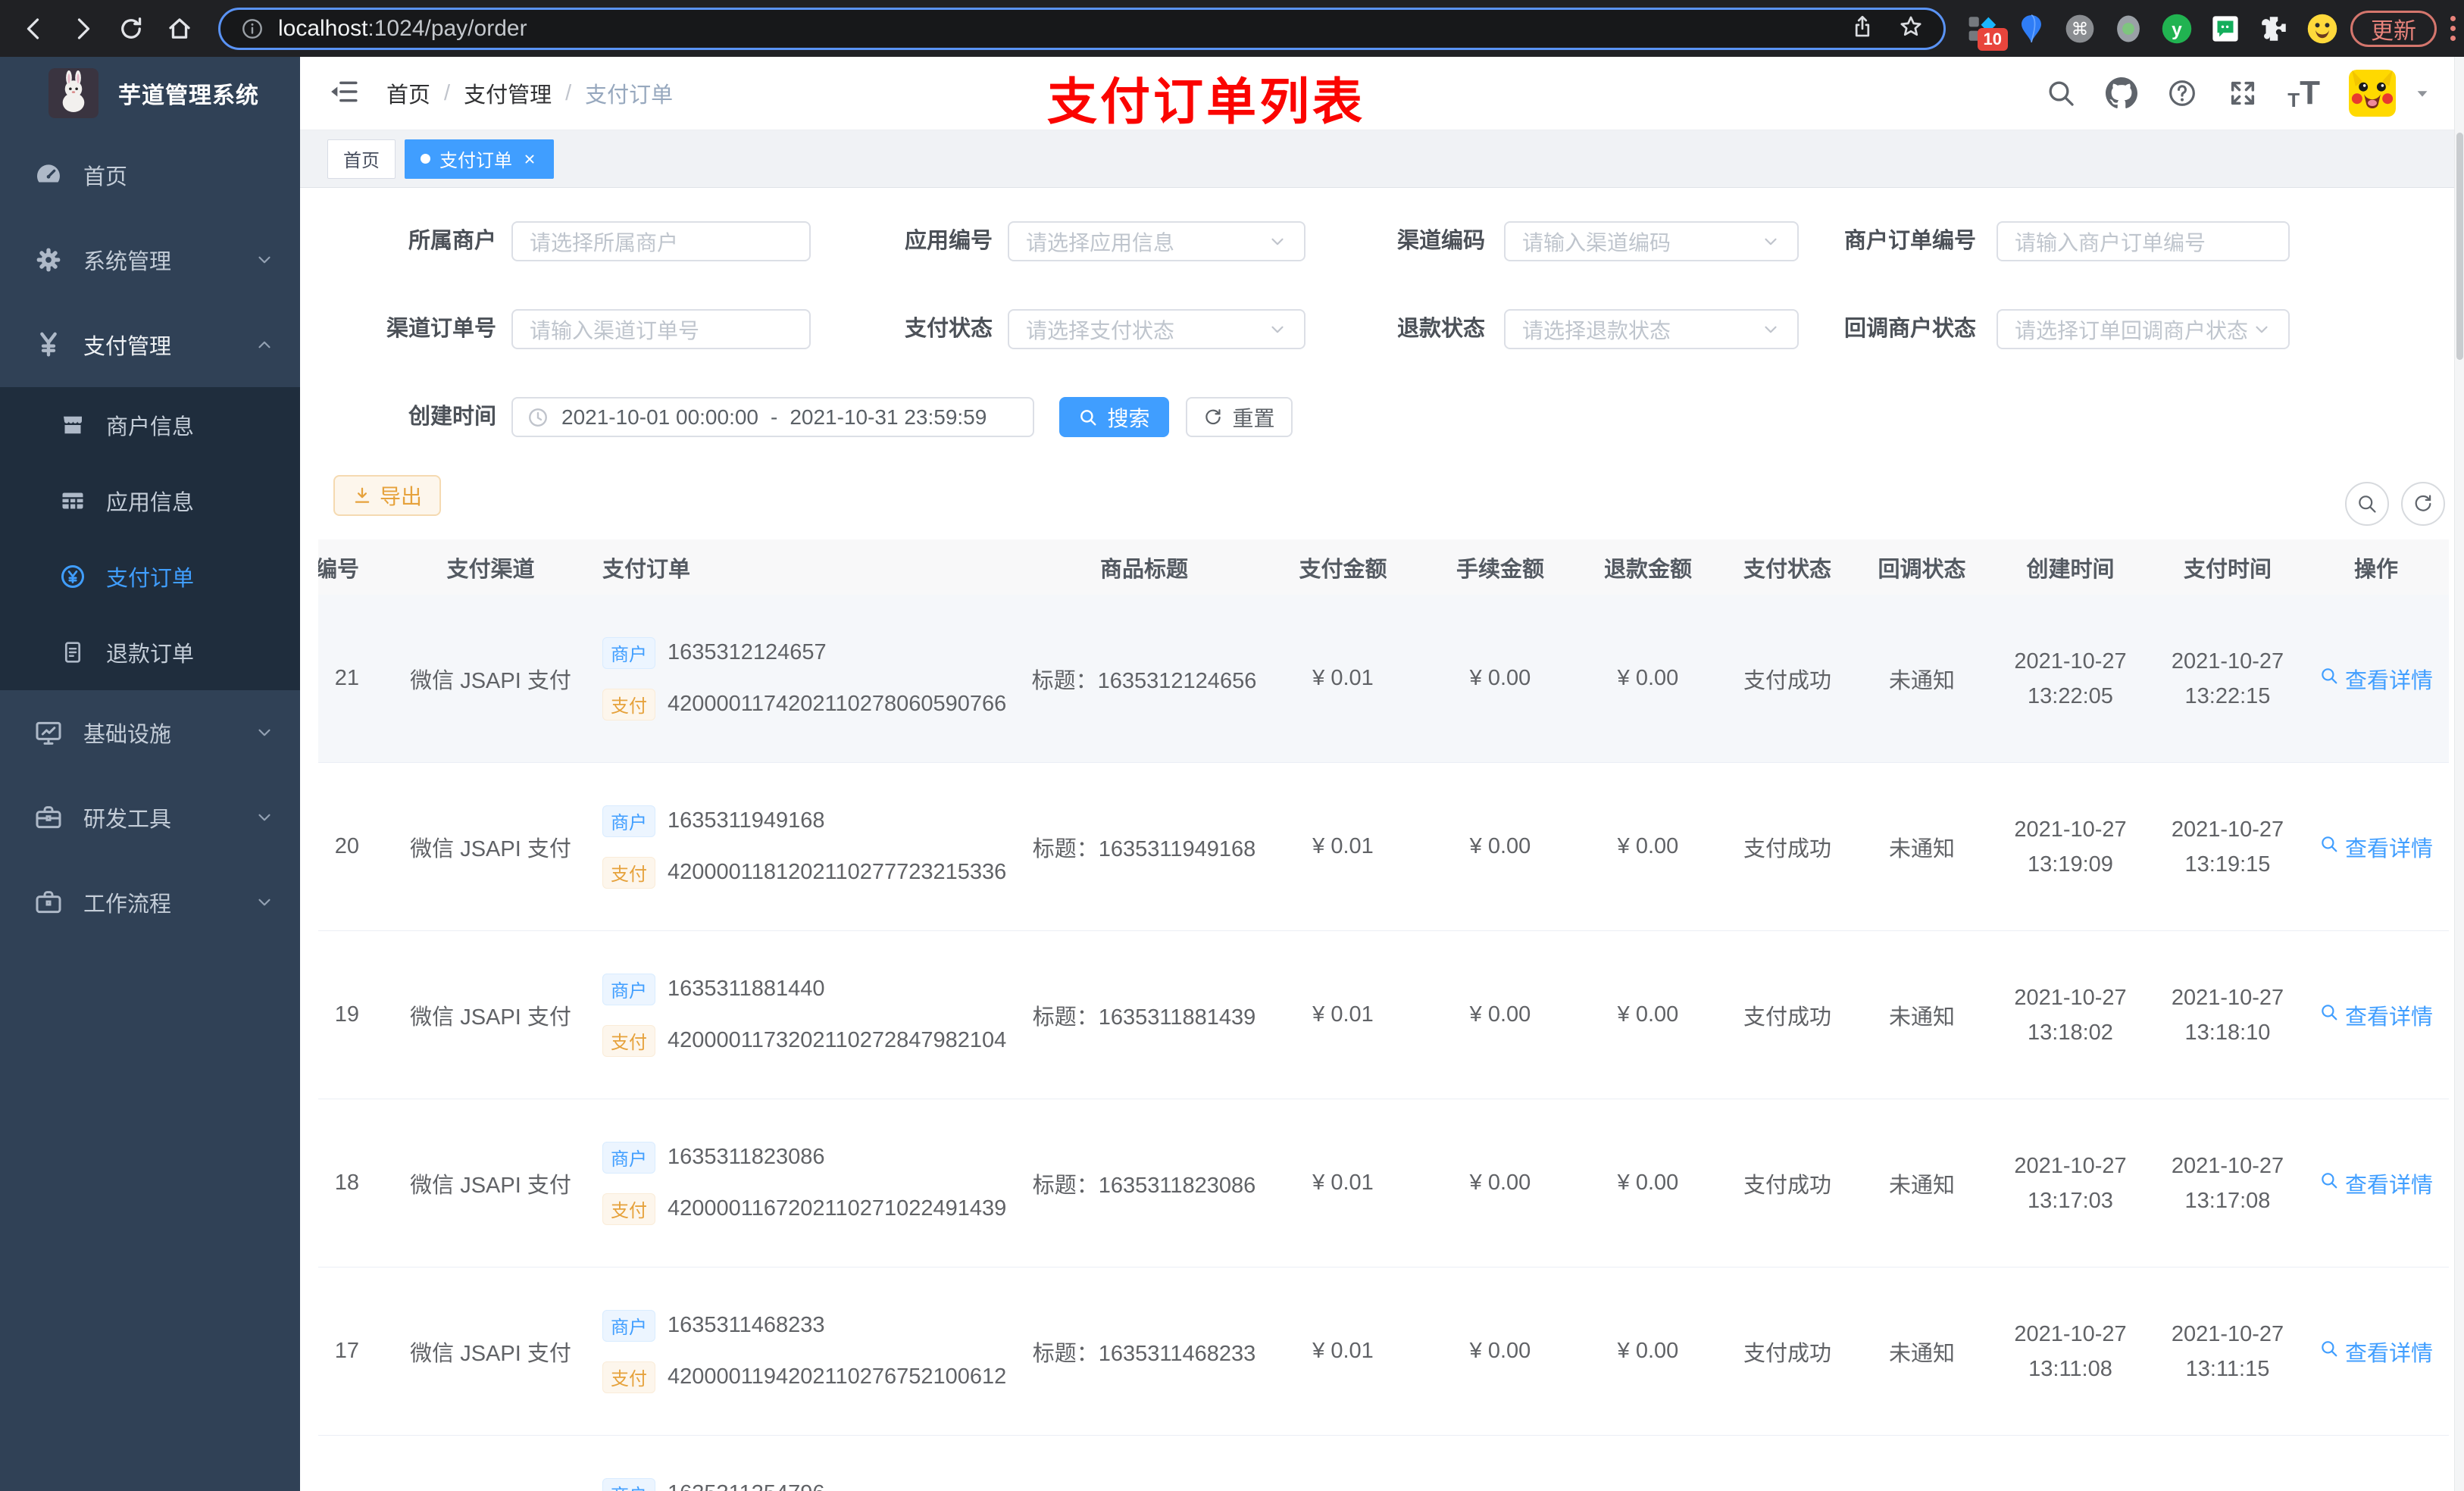  I want to click on breadcrumb: 首页 / 支付管理 / 支付订单, so click(529, 93).